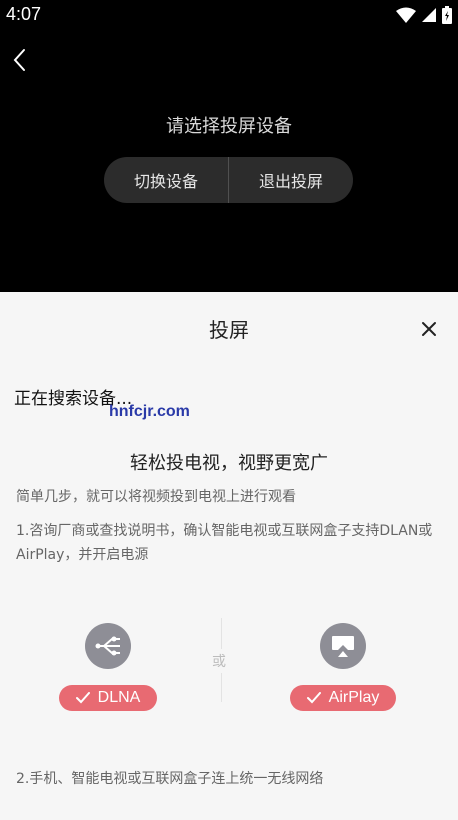 This screenshot has width=458, height=820. Describe the element at coordinates (229, 126) in the screenshot. I see `select-device-title: 请选择投屏设备` at that location.